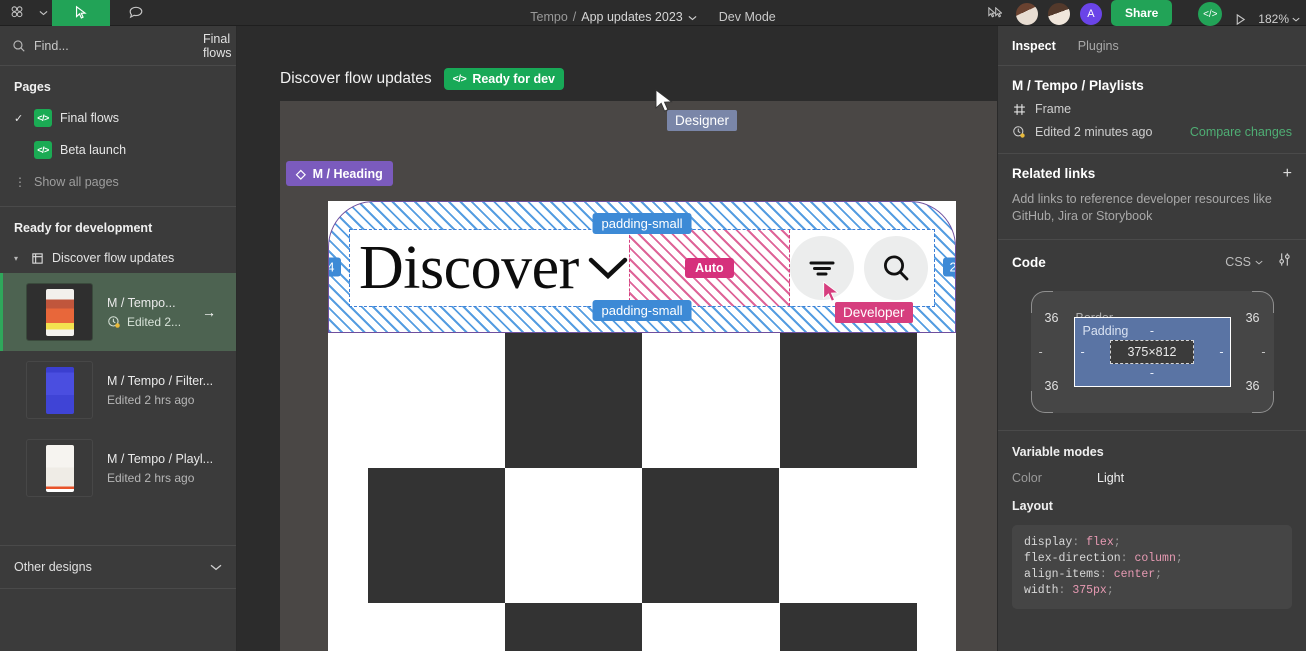 This screenshot has height=651, width=1306. I want to click on status-badge: </> Ready for dev, so click(503, 79).